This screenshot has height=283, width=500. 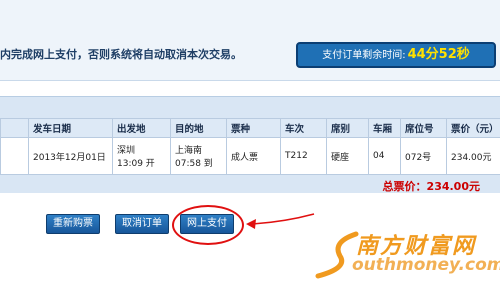 What do you see at coordinates (384, 156) in the screenshot?
I see `car-number-cell: 04` at bounding box center [384, 156].